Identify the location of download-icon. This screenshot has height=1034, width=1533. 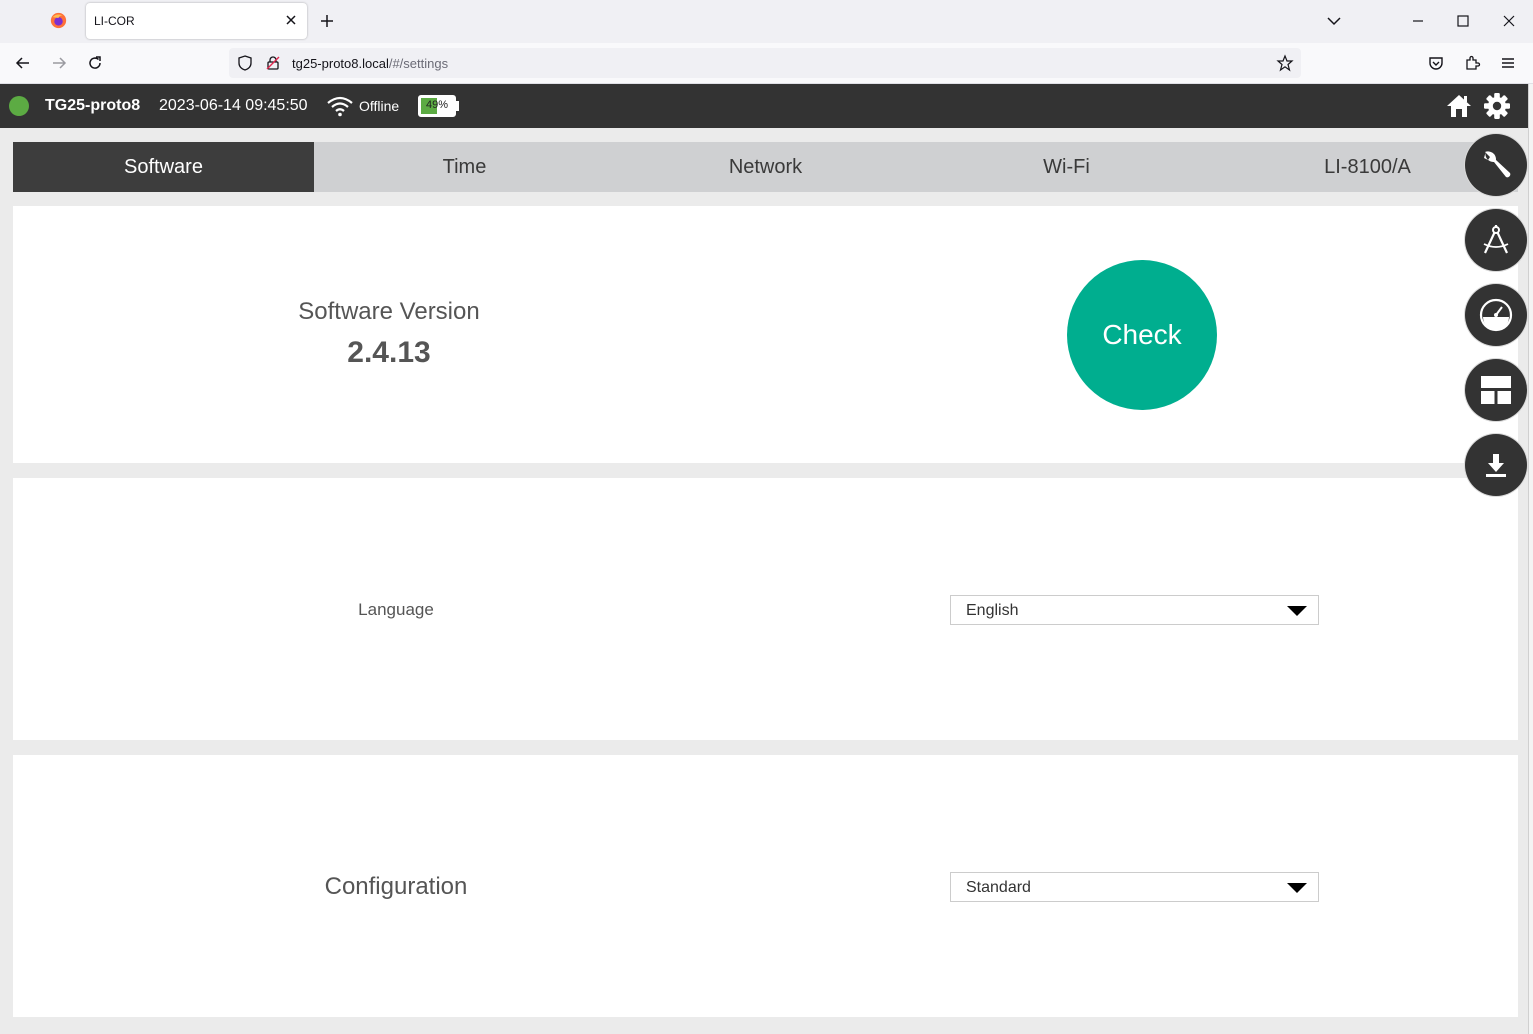
(1496, 465).